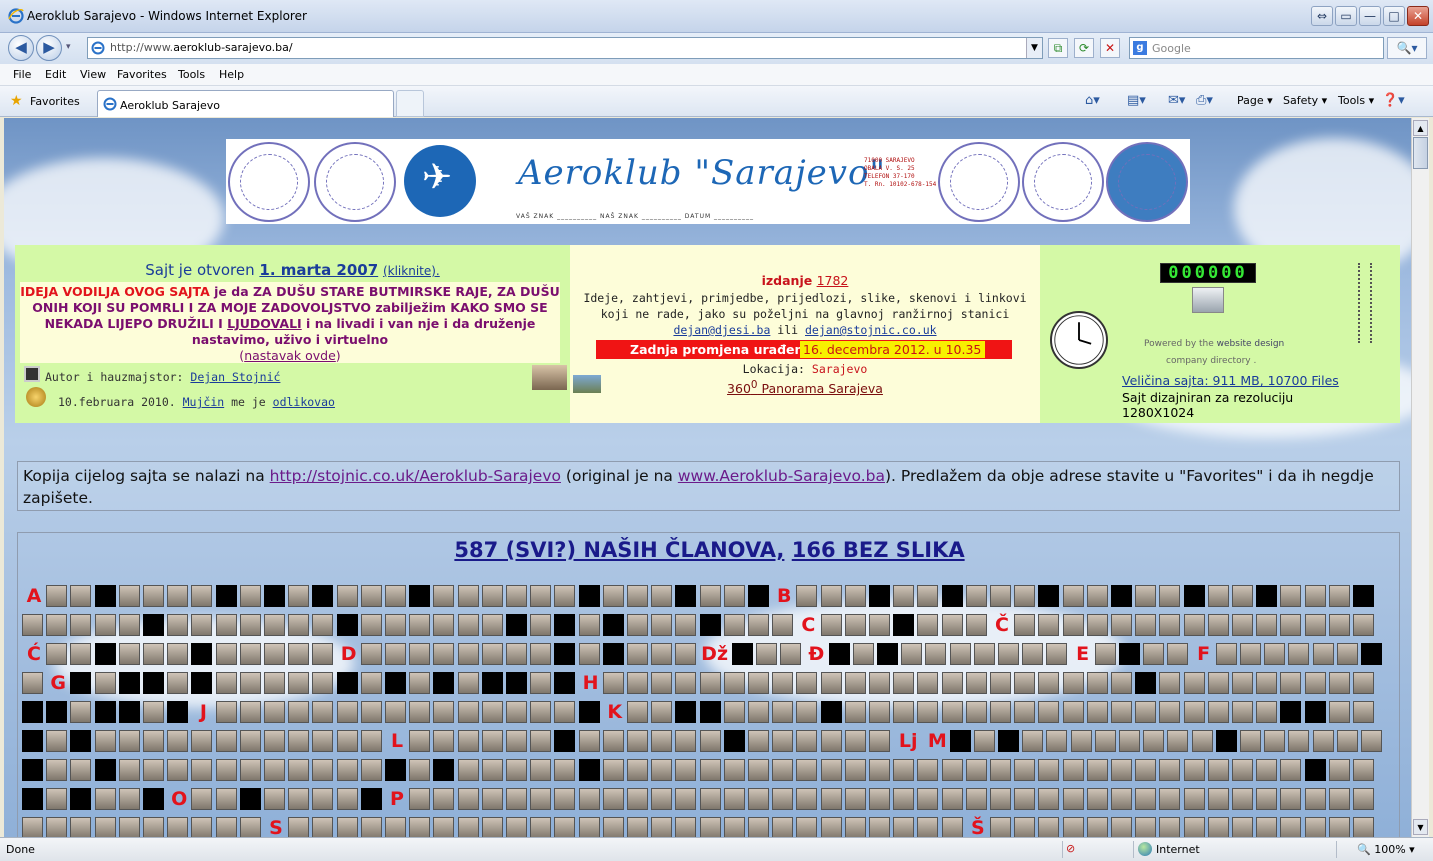 The image size is (1433, 861). What do you see at coordinates (1204, 100) in the screenshot?
I see `print-icon: ⎙▾` at bounding box center [1204, 100].